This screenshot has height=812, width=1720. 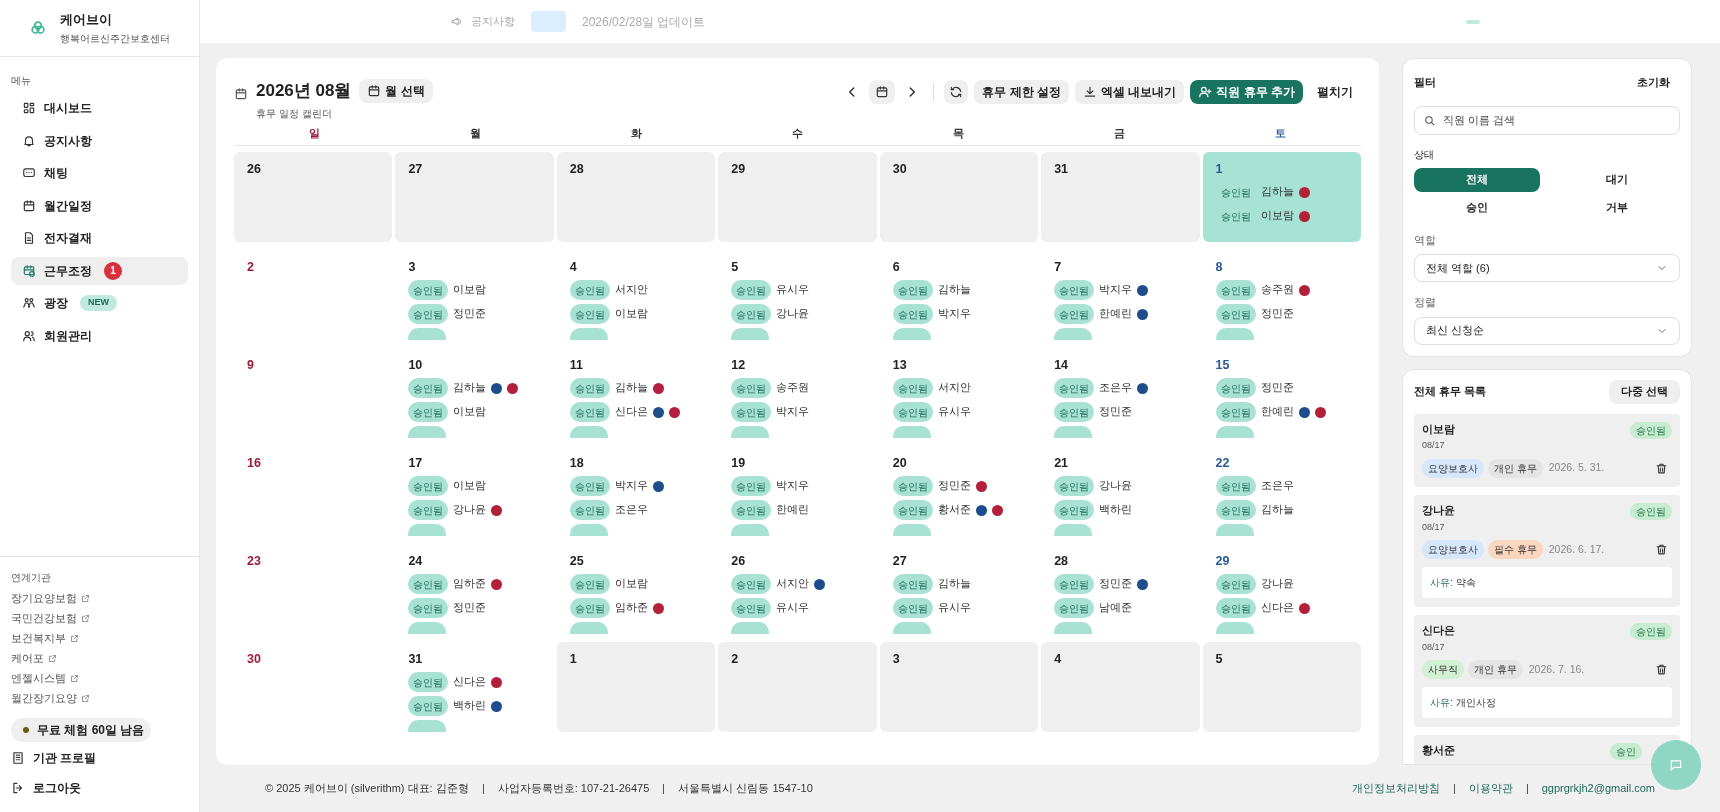 I want to click on leave-item-card: 이보람 08/17 승인됨 요양보호사 개인 휴무 2026. 5. 31., so click(x=1547, y=450).